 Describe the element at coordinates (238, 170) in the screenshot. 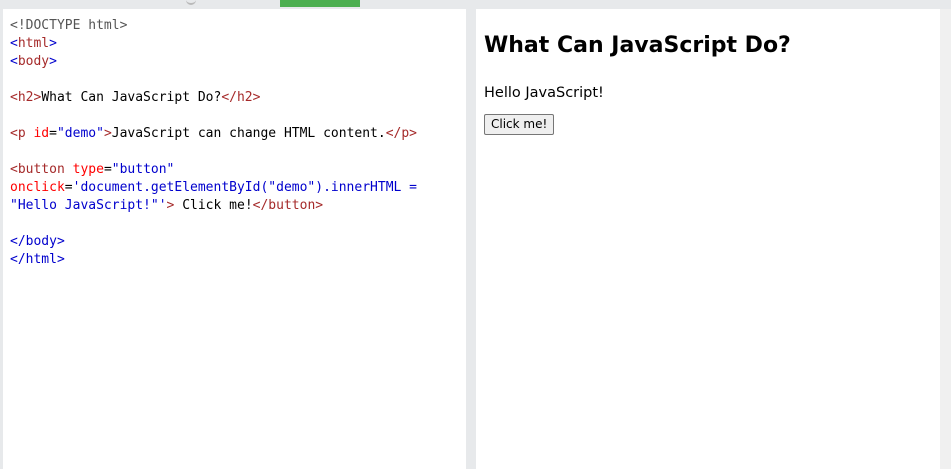

I see `code-line: <button type="button"` at that location.